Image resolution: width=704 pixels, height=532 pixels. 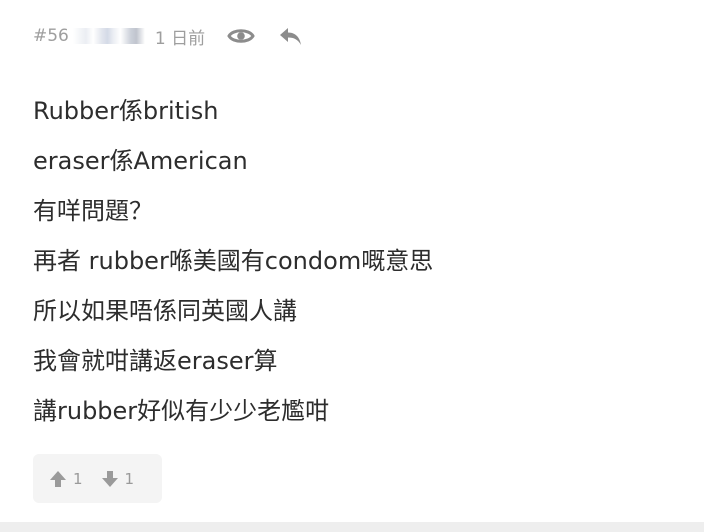 What do you see at coordinates (97, 478) in the screenshot?
I see `vote-box: 1 1` at bounding box center [97, 478].